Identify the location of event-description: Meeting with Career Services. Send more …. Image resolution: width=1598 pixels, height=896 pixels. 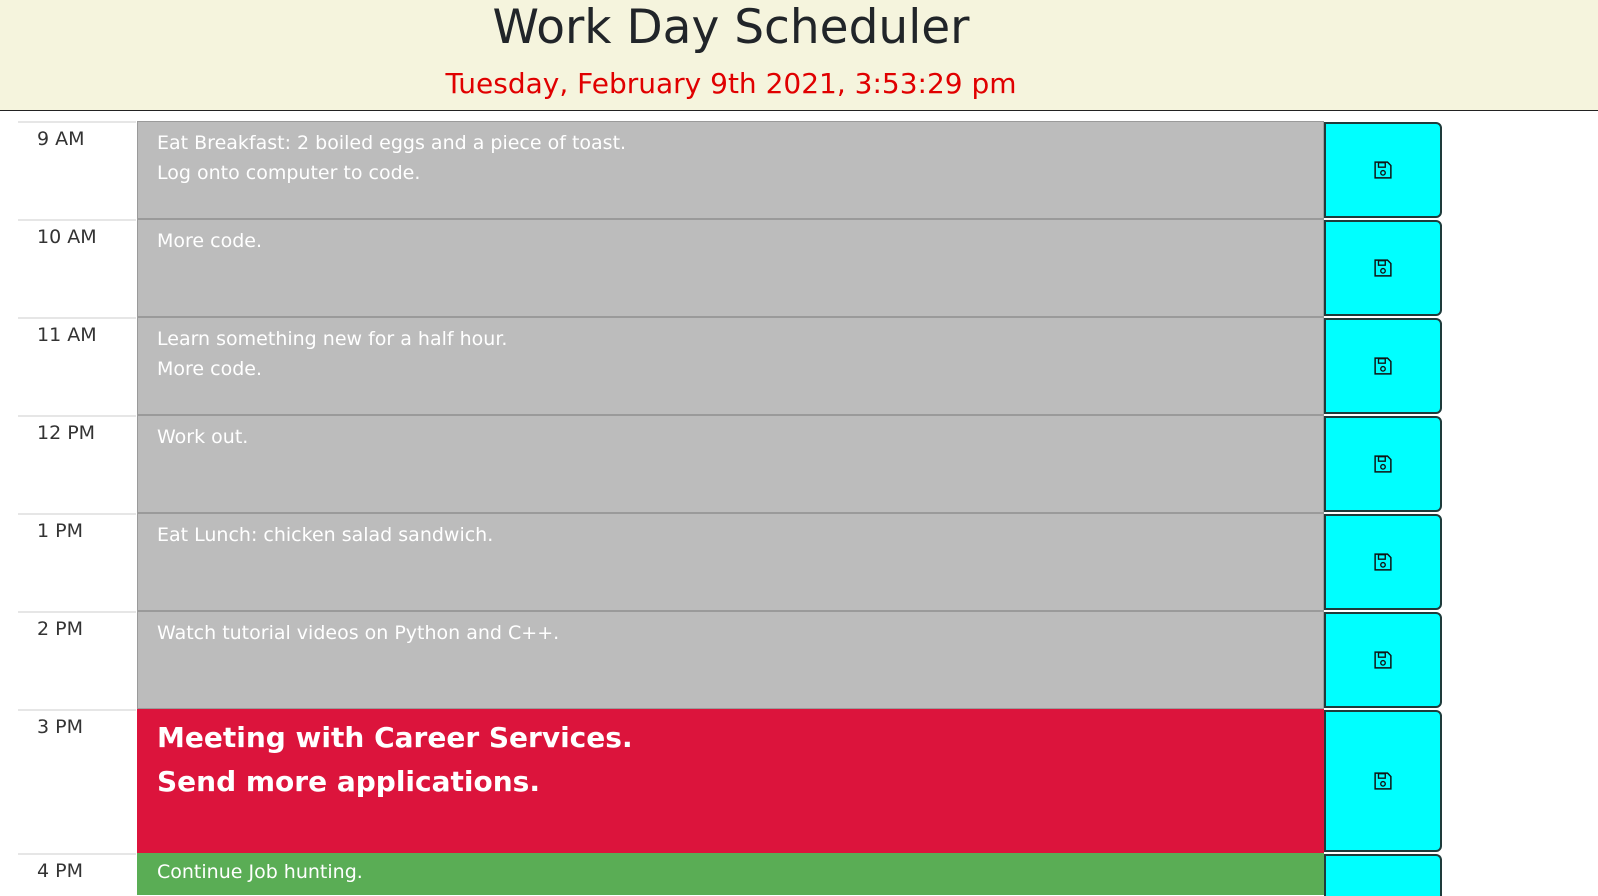
(730, 781).